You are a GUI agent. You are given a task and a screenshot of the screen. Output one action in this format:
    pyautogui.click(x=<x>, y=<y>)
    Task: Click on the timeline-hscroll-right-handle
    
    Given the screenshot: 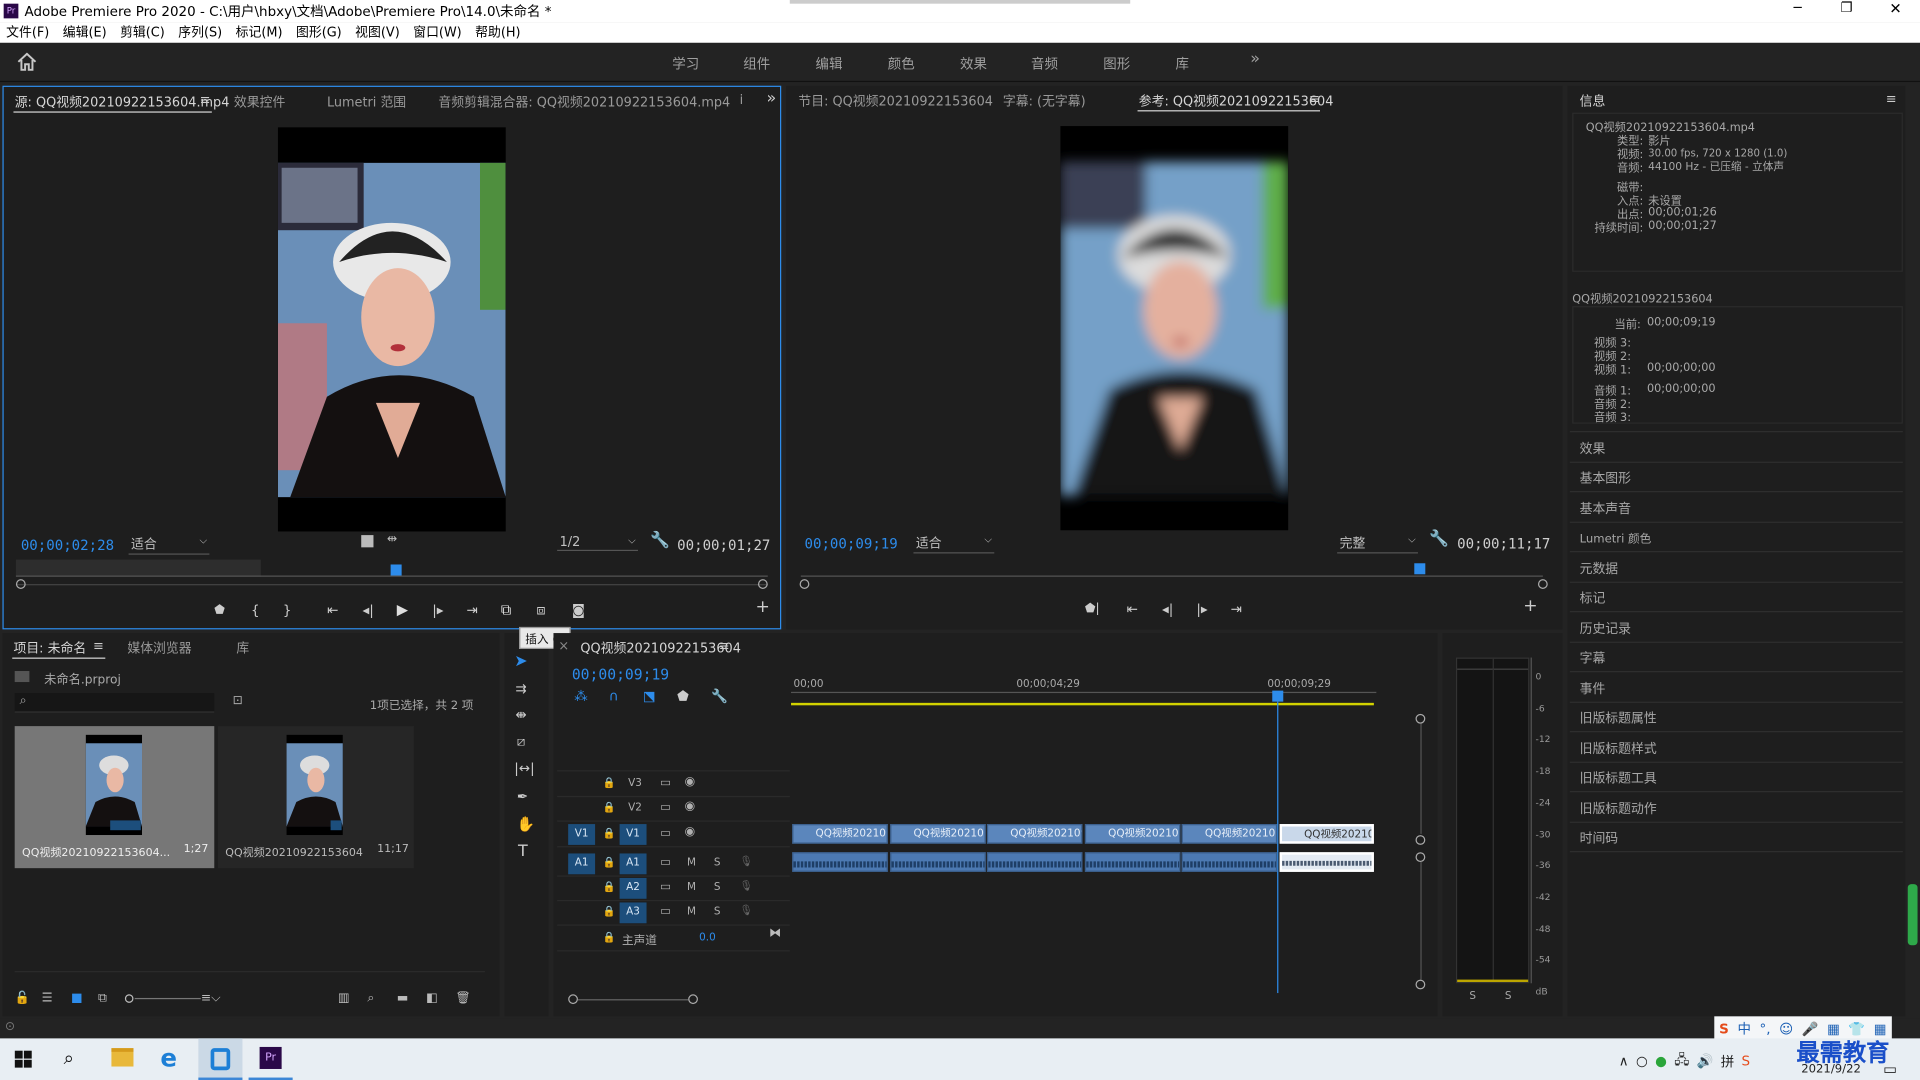 What is the action you would take?
    pyautogui.click(x=693, y=999)
    